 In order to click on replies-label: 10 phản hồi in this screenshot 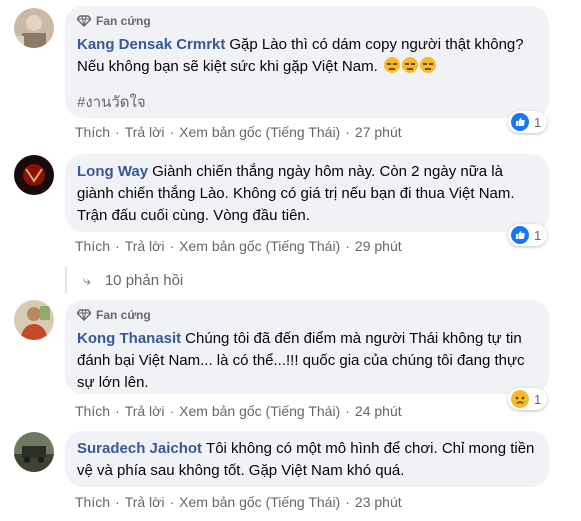, I will do `click(144, 280)`.